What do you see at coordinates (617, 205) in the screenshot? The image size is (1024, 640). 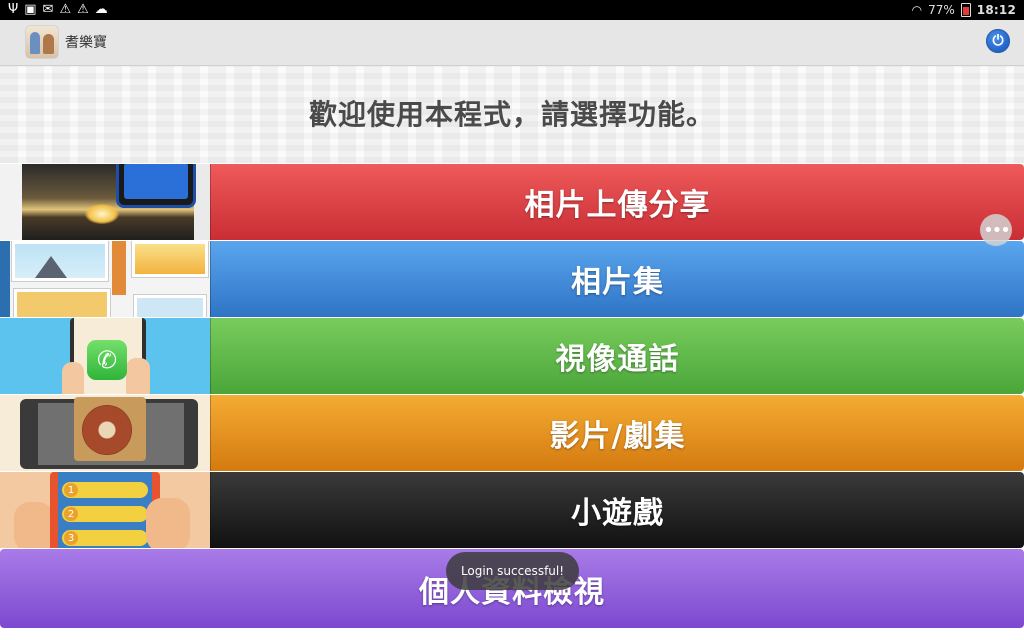 I see `menu-label: 相片上傳分享` at bounding box center [617, 205].